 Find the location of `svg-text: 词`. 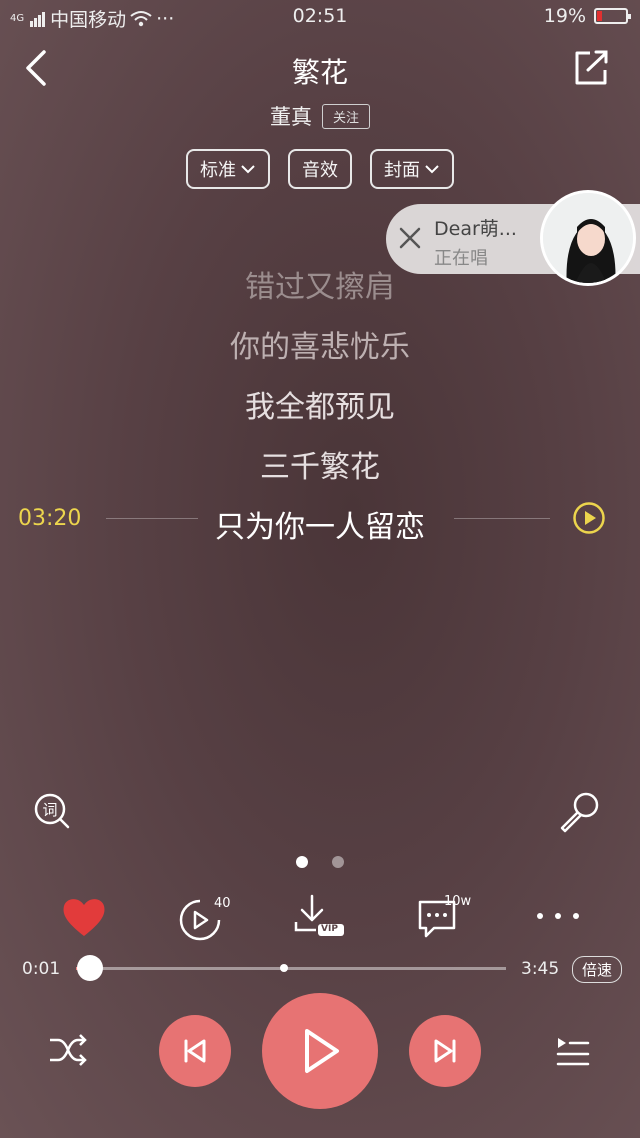

svg-text: 词 is located at coordinates (49, 810).